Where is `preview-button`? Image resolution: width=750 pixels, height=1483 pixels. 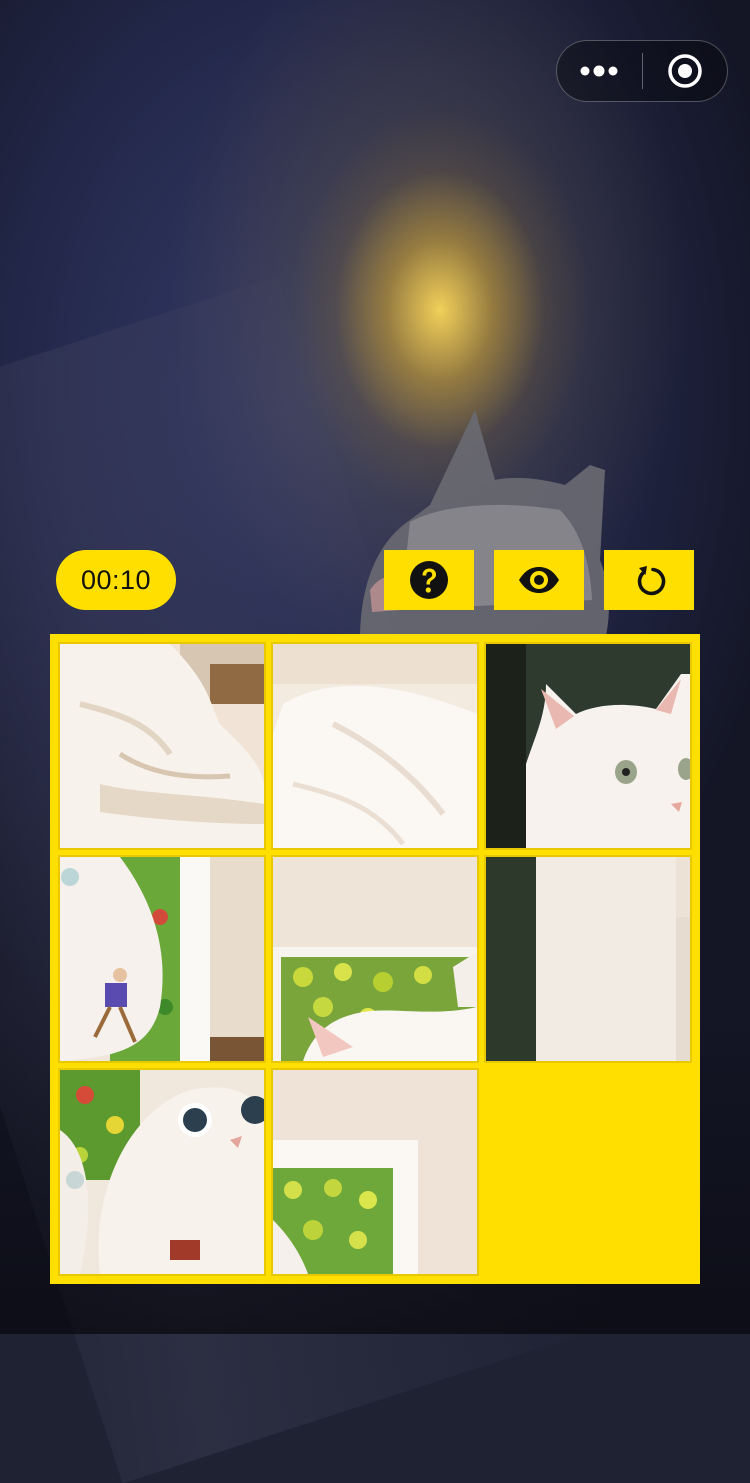 preview-button is located at coordinates (539, 580).